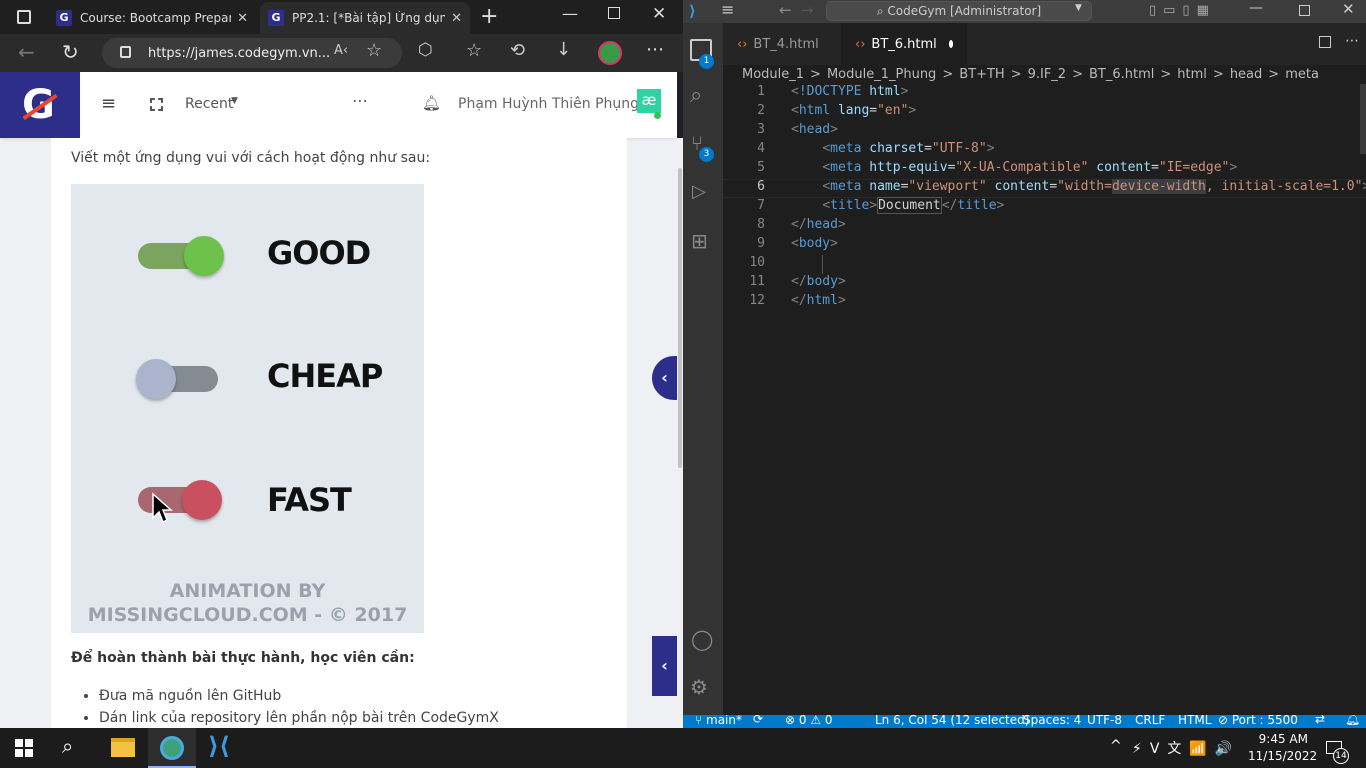 The image size is (1366, 768). What do you see at coordinates (959, 11) in the screenshot?
I see `command-center: ⌕ CodeGym [Administrator]` at bounding box center [959, 11].